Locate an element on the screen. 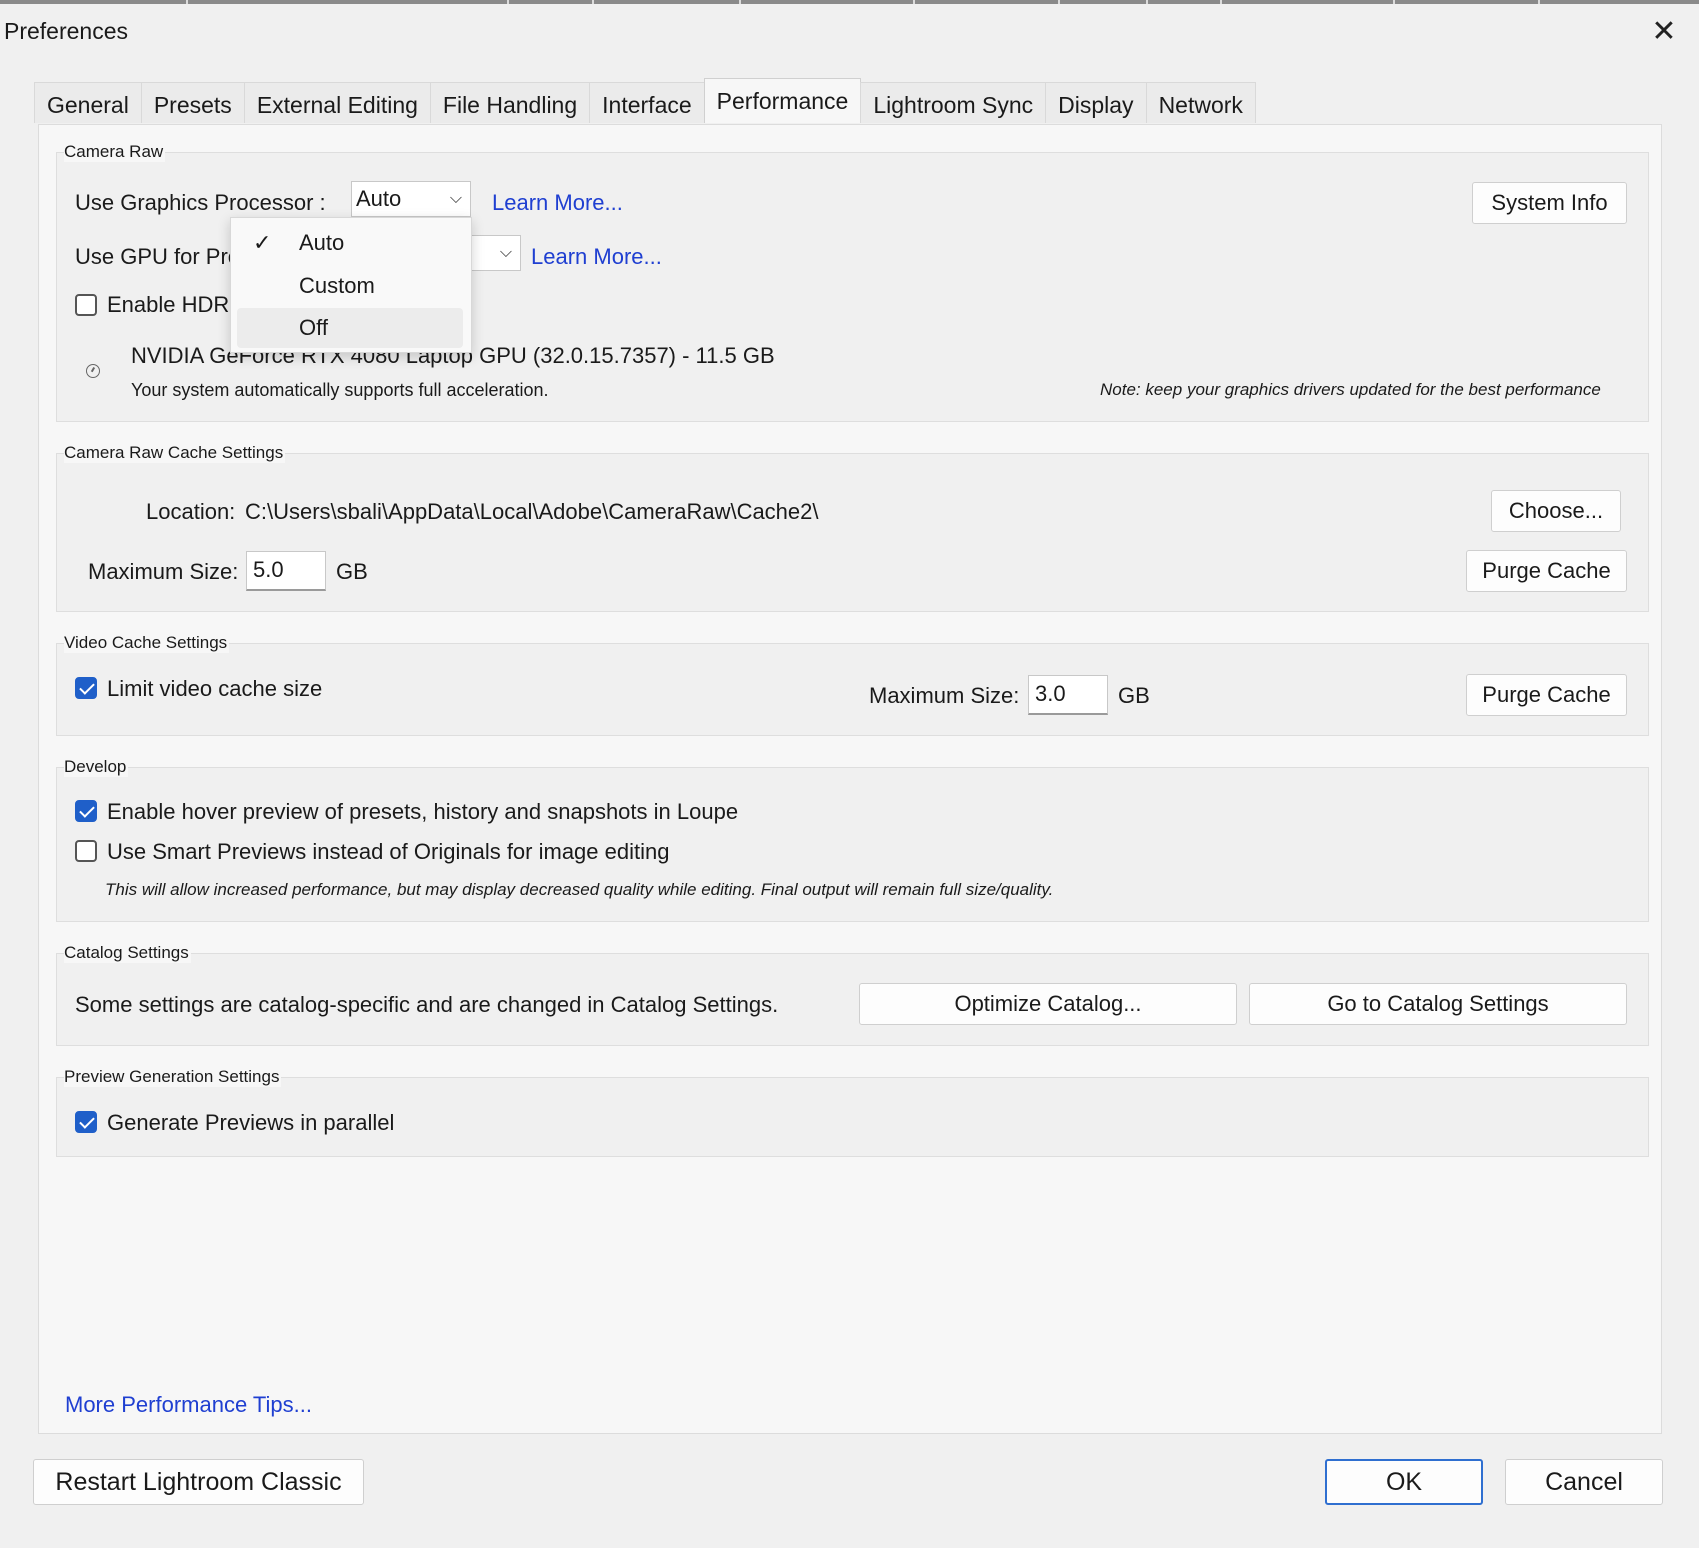 Image resolution: width=1699 pixels, height=1548 pixels. tab-presets: Presets is located at coordinates (192, 102).